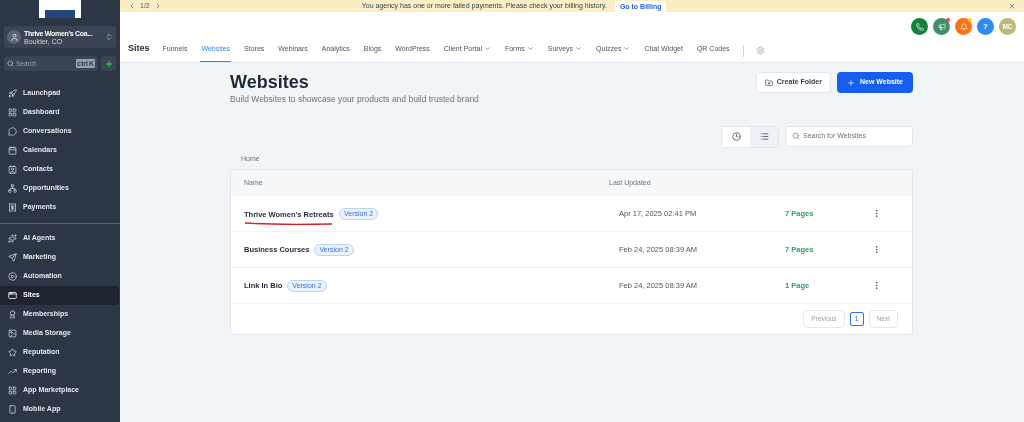 This screenshot has width=1024, height=422. What do you see at coordinates (1012, 6) in the screenshot?
I see `close-icon` at bounding box center [1012, 6].